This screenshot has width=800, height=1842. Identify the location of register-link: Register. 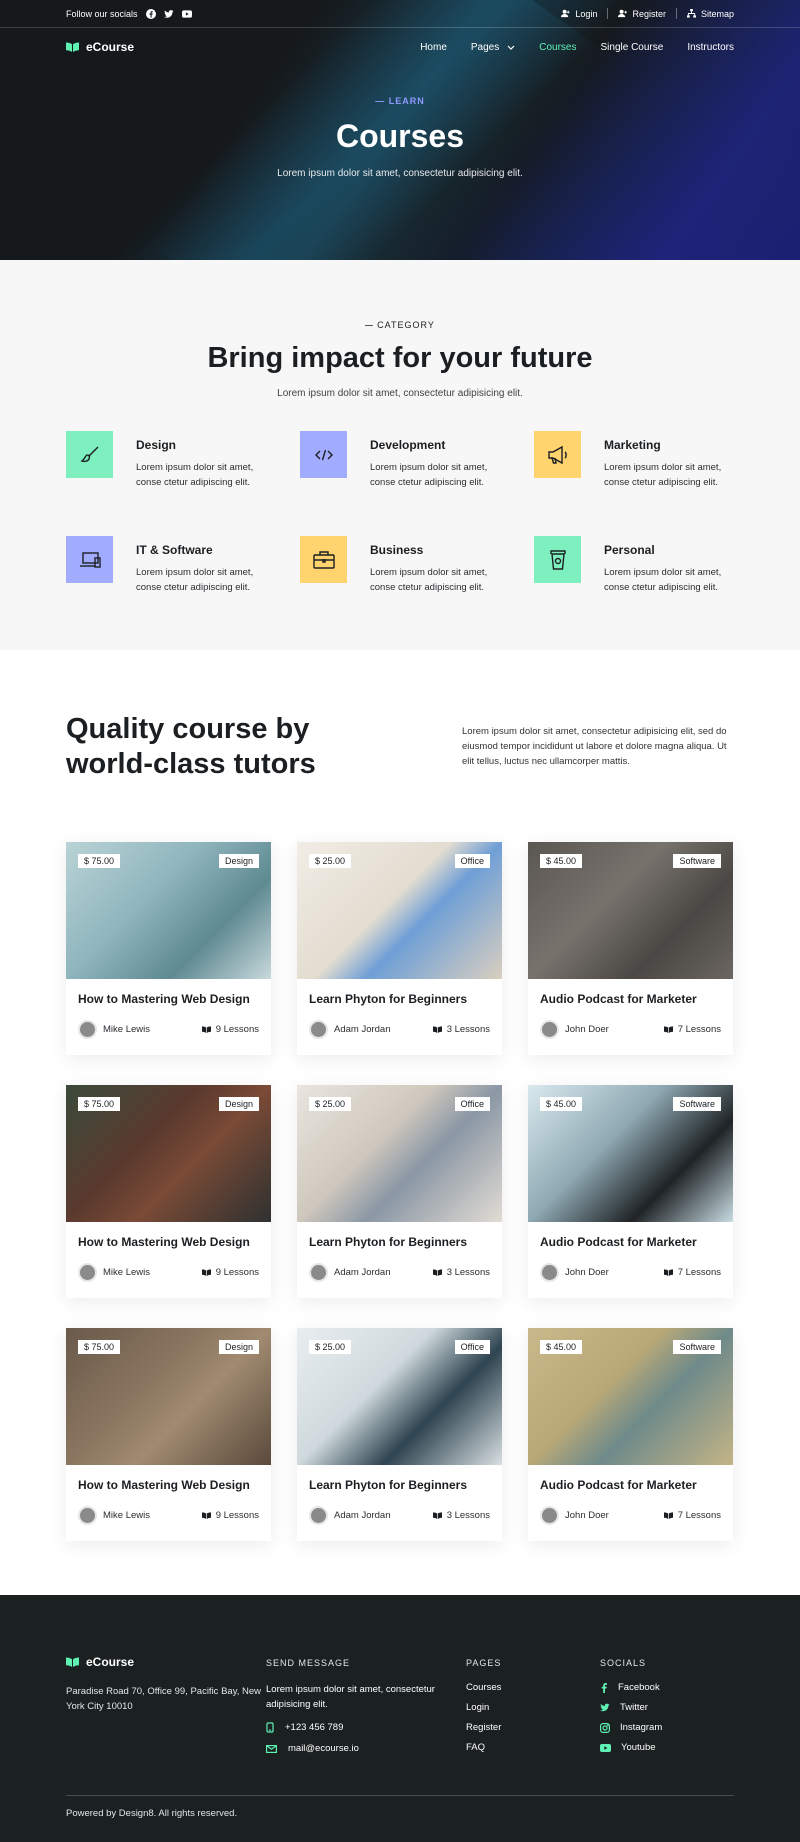
(642, 14).